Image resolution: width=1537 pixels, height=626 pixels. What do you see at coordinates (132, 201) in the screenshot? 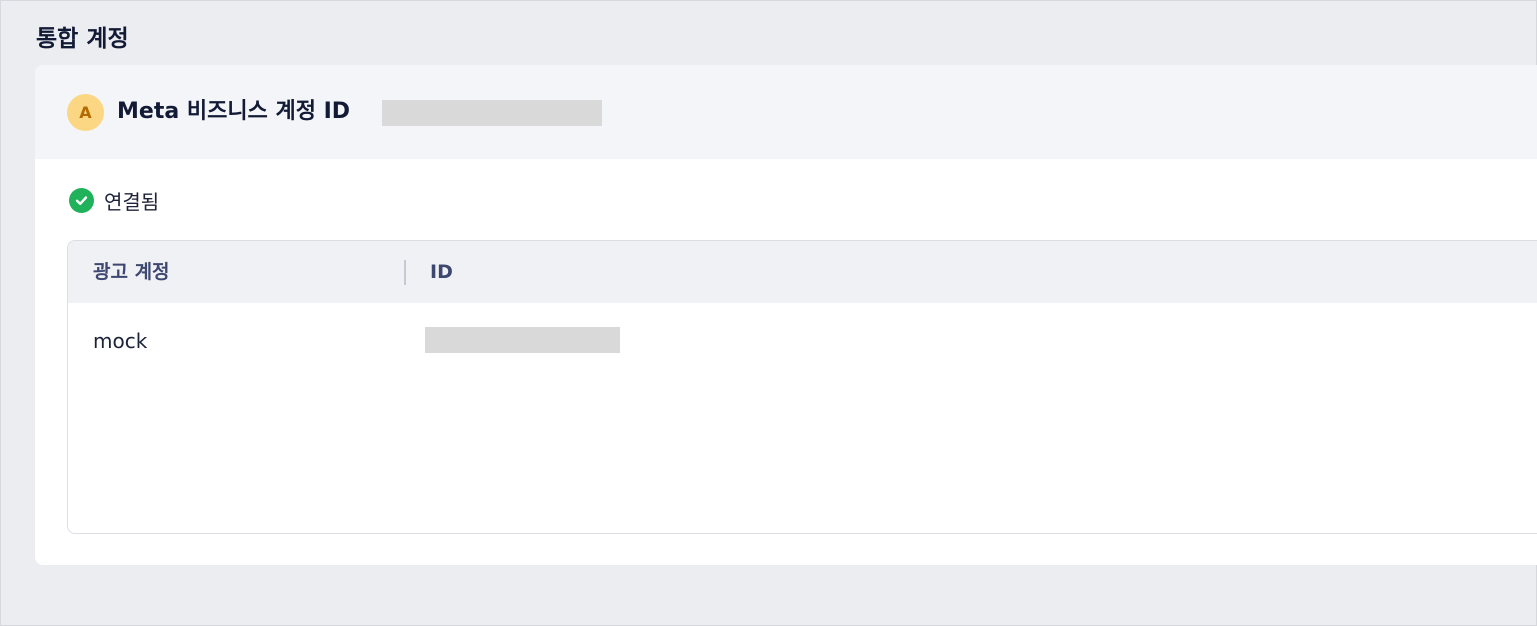
I see `status-label: 연결됨` at bounding box center [132, 201].